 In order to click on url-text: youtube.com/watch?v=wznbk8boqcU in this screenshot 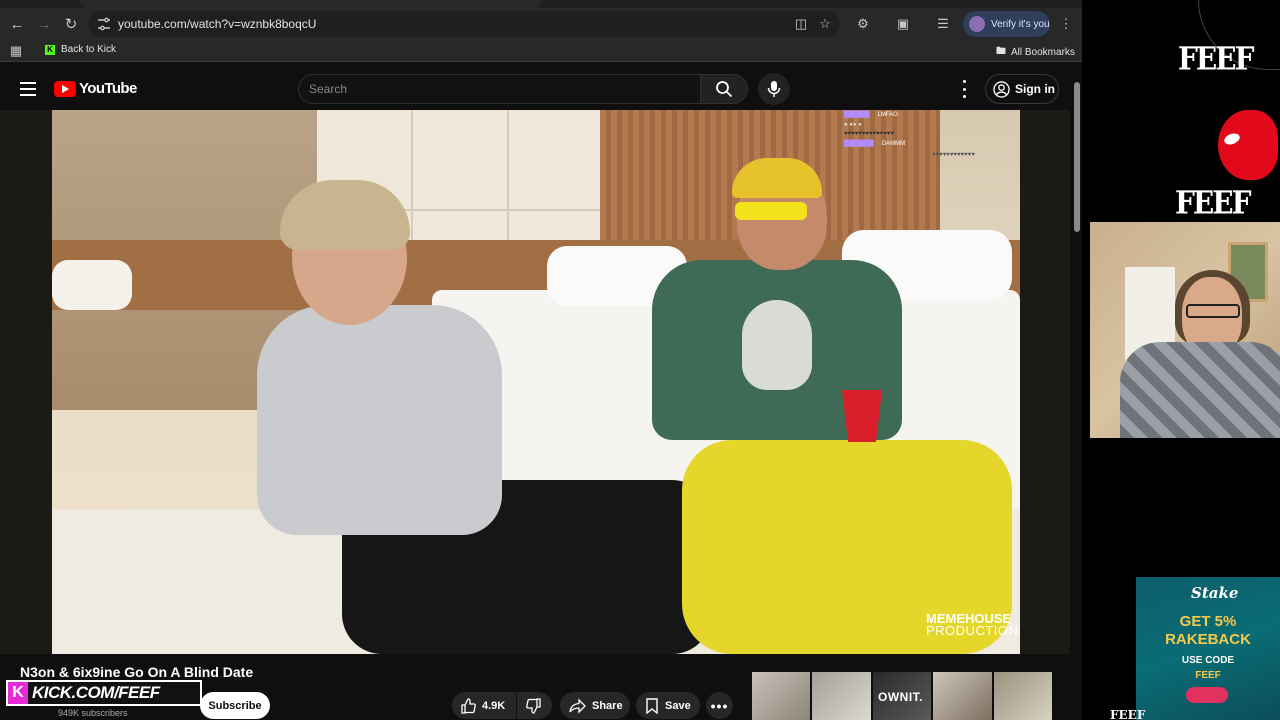, I will do `click(217, 24)`.